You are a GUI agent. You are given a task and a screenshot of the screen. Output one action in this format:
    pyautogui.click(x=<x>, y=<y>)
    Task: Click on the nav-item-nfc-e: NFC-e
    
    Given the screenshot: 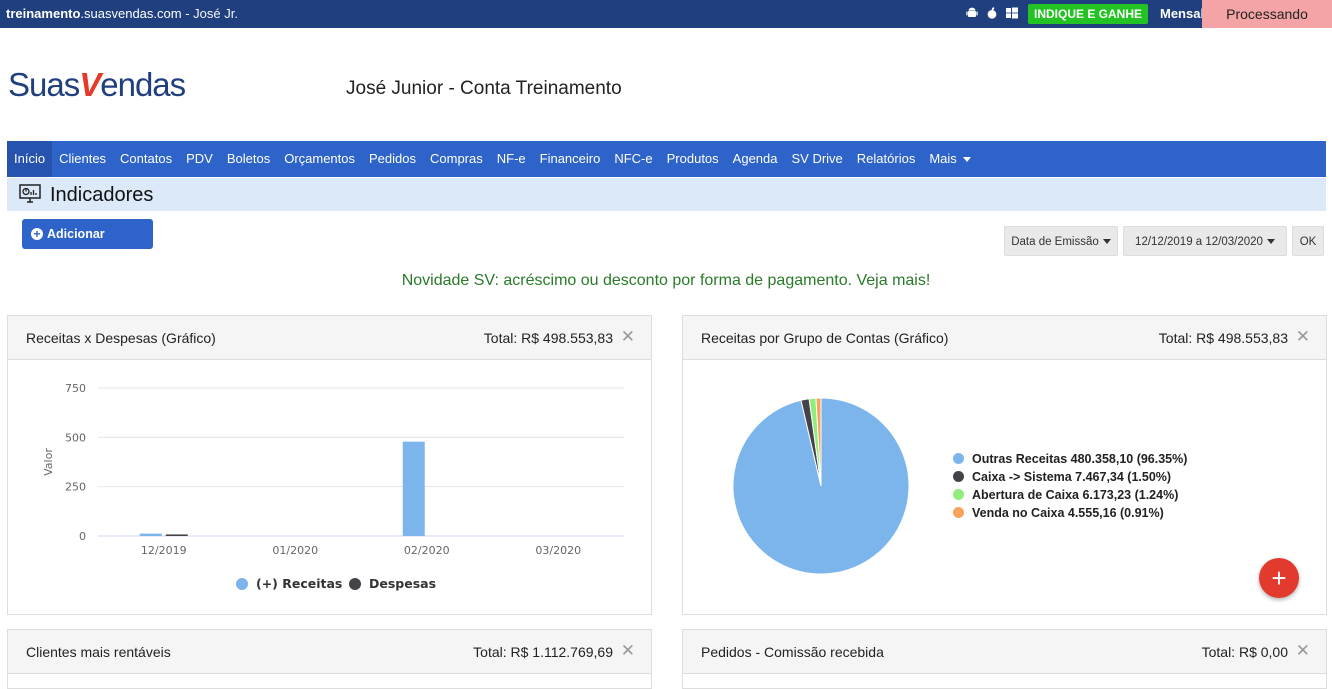 What is the action you would take?
    pyautogui.click(x=633, y=159)
    